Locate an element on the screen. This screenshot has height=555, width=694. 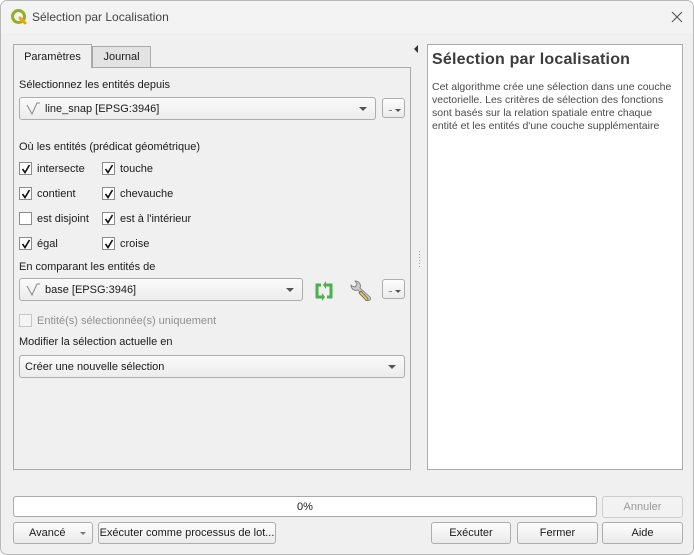
advanced-options-button is located at coordinates (359, 291).